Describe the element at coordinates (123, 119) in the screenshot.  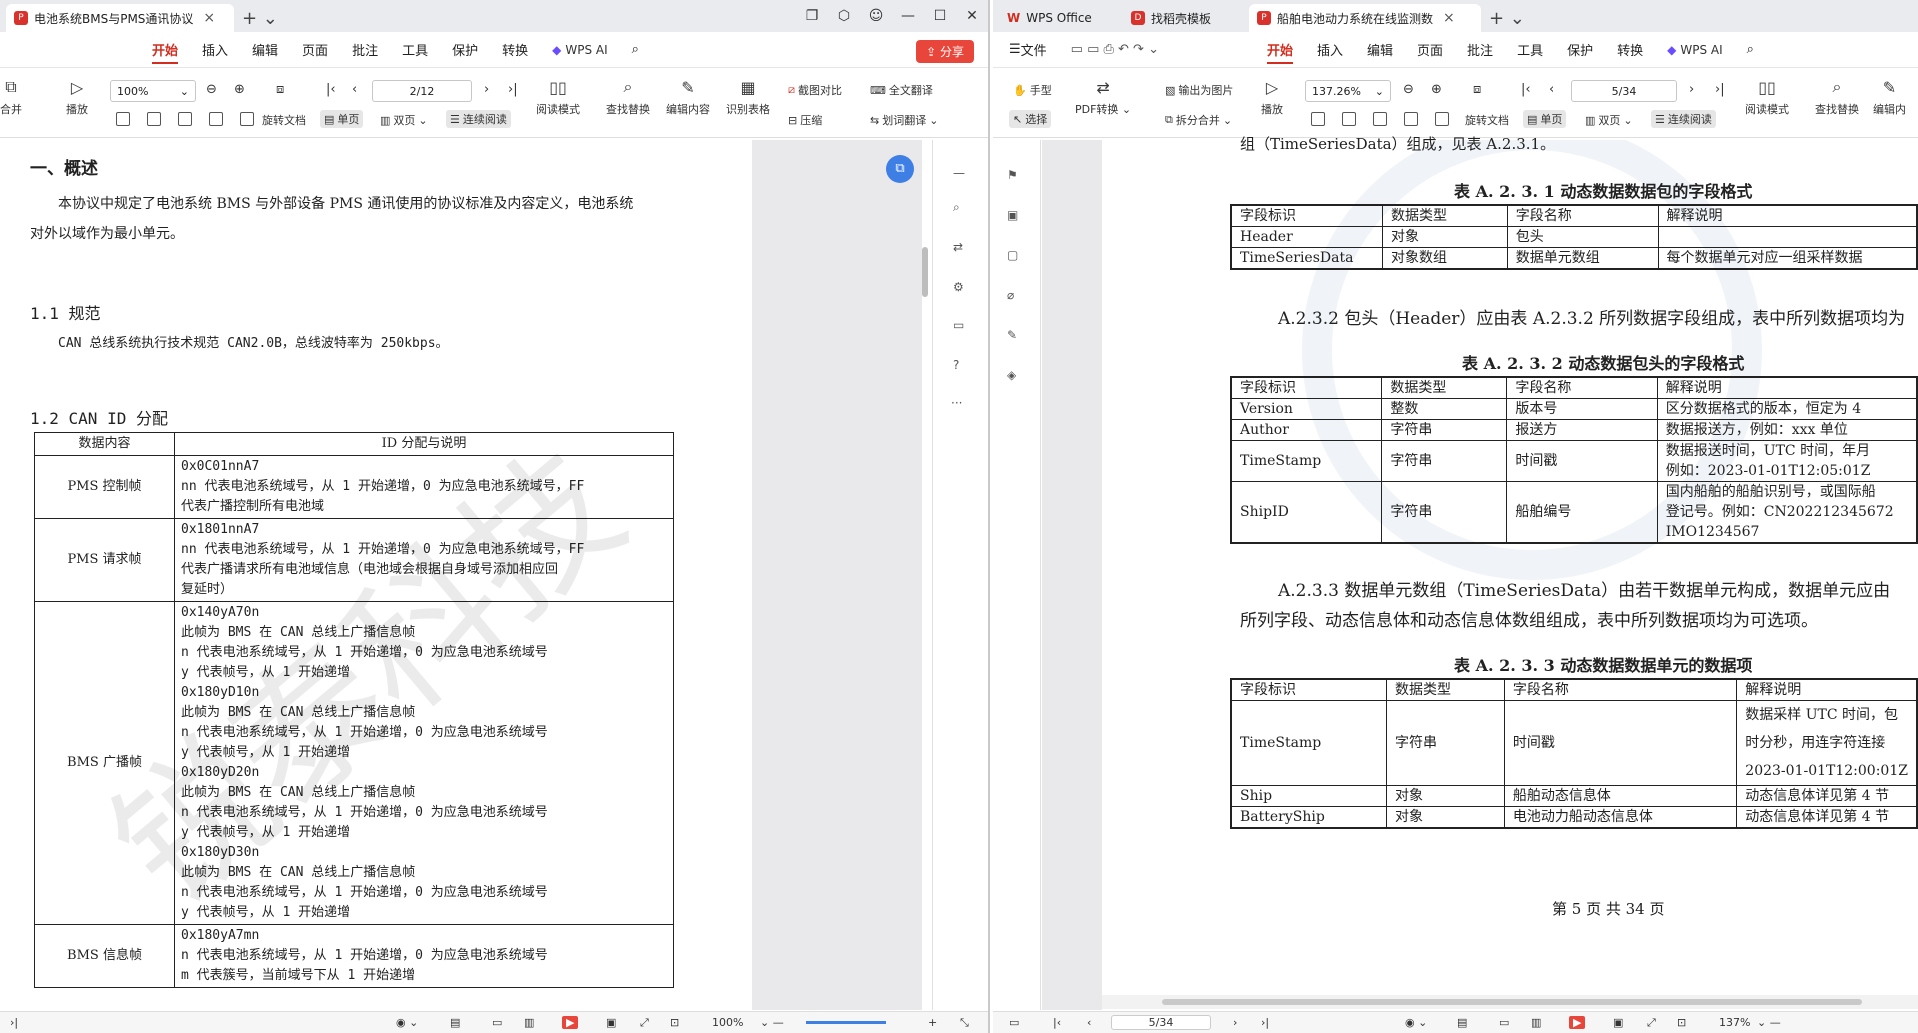
I see `fit-width-icon` at that location.